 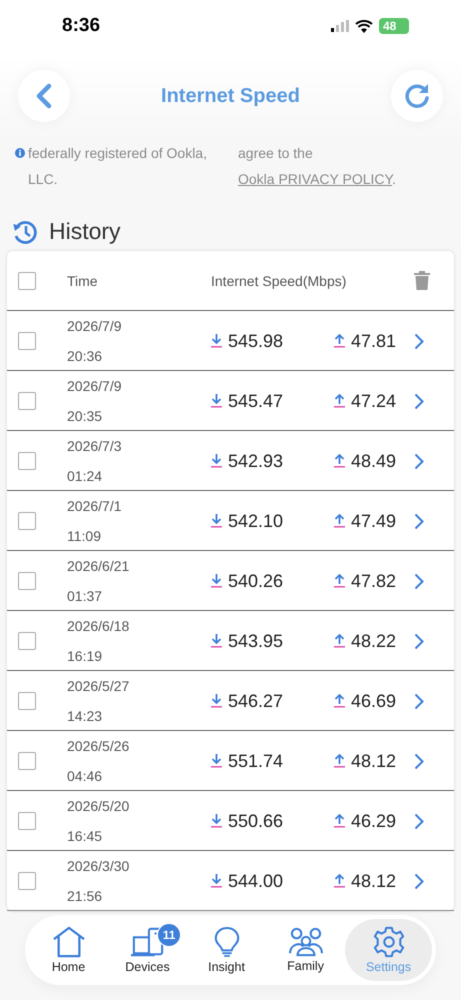 I want to click on test-date: 2026/7/3, so click(x=94, y=446).